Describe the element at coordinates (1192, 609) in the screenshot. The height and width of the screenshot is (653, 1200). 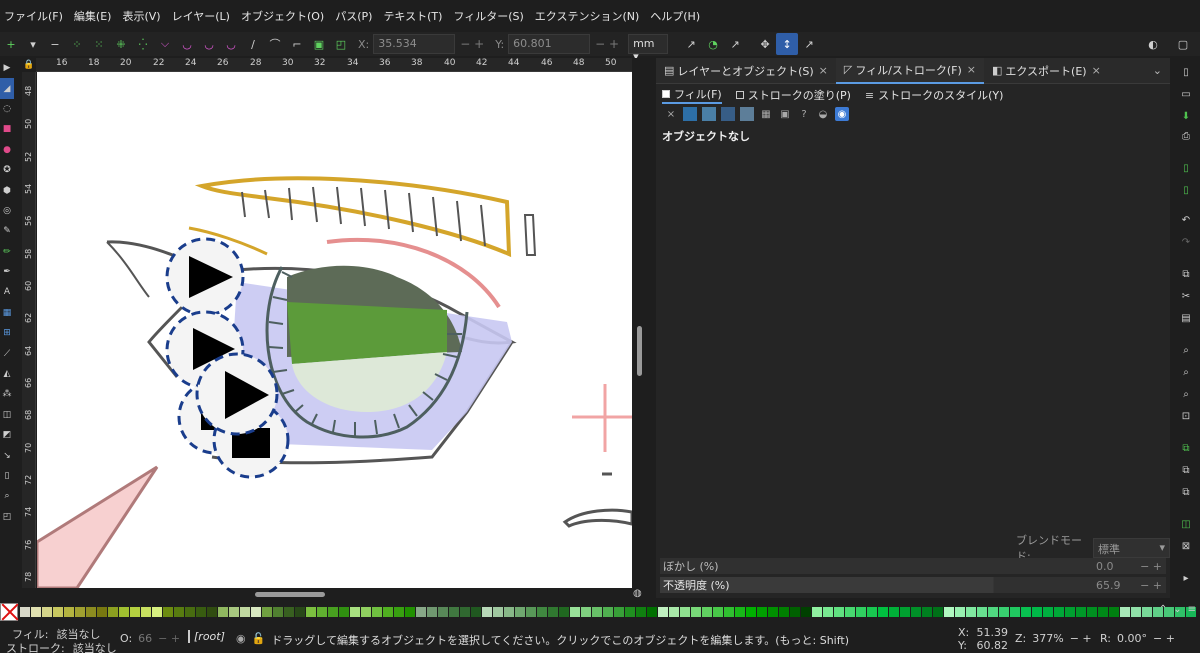
I see `palette-menu-icon: ≡` at that location.